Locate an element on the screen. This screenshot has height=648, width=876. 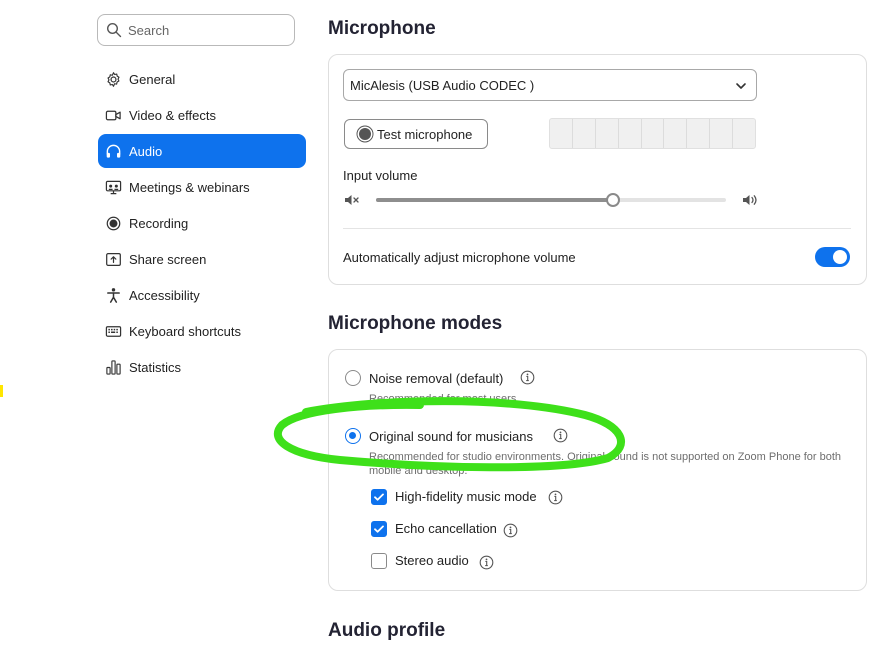
headphones-icon is located at coordinates (113, 151).